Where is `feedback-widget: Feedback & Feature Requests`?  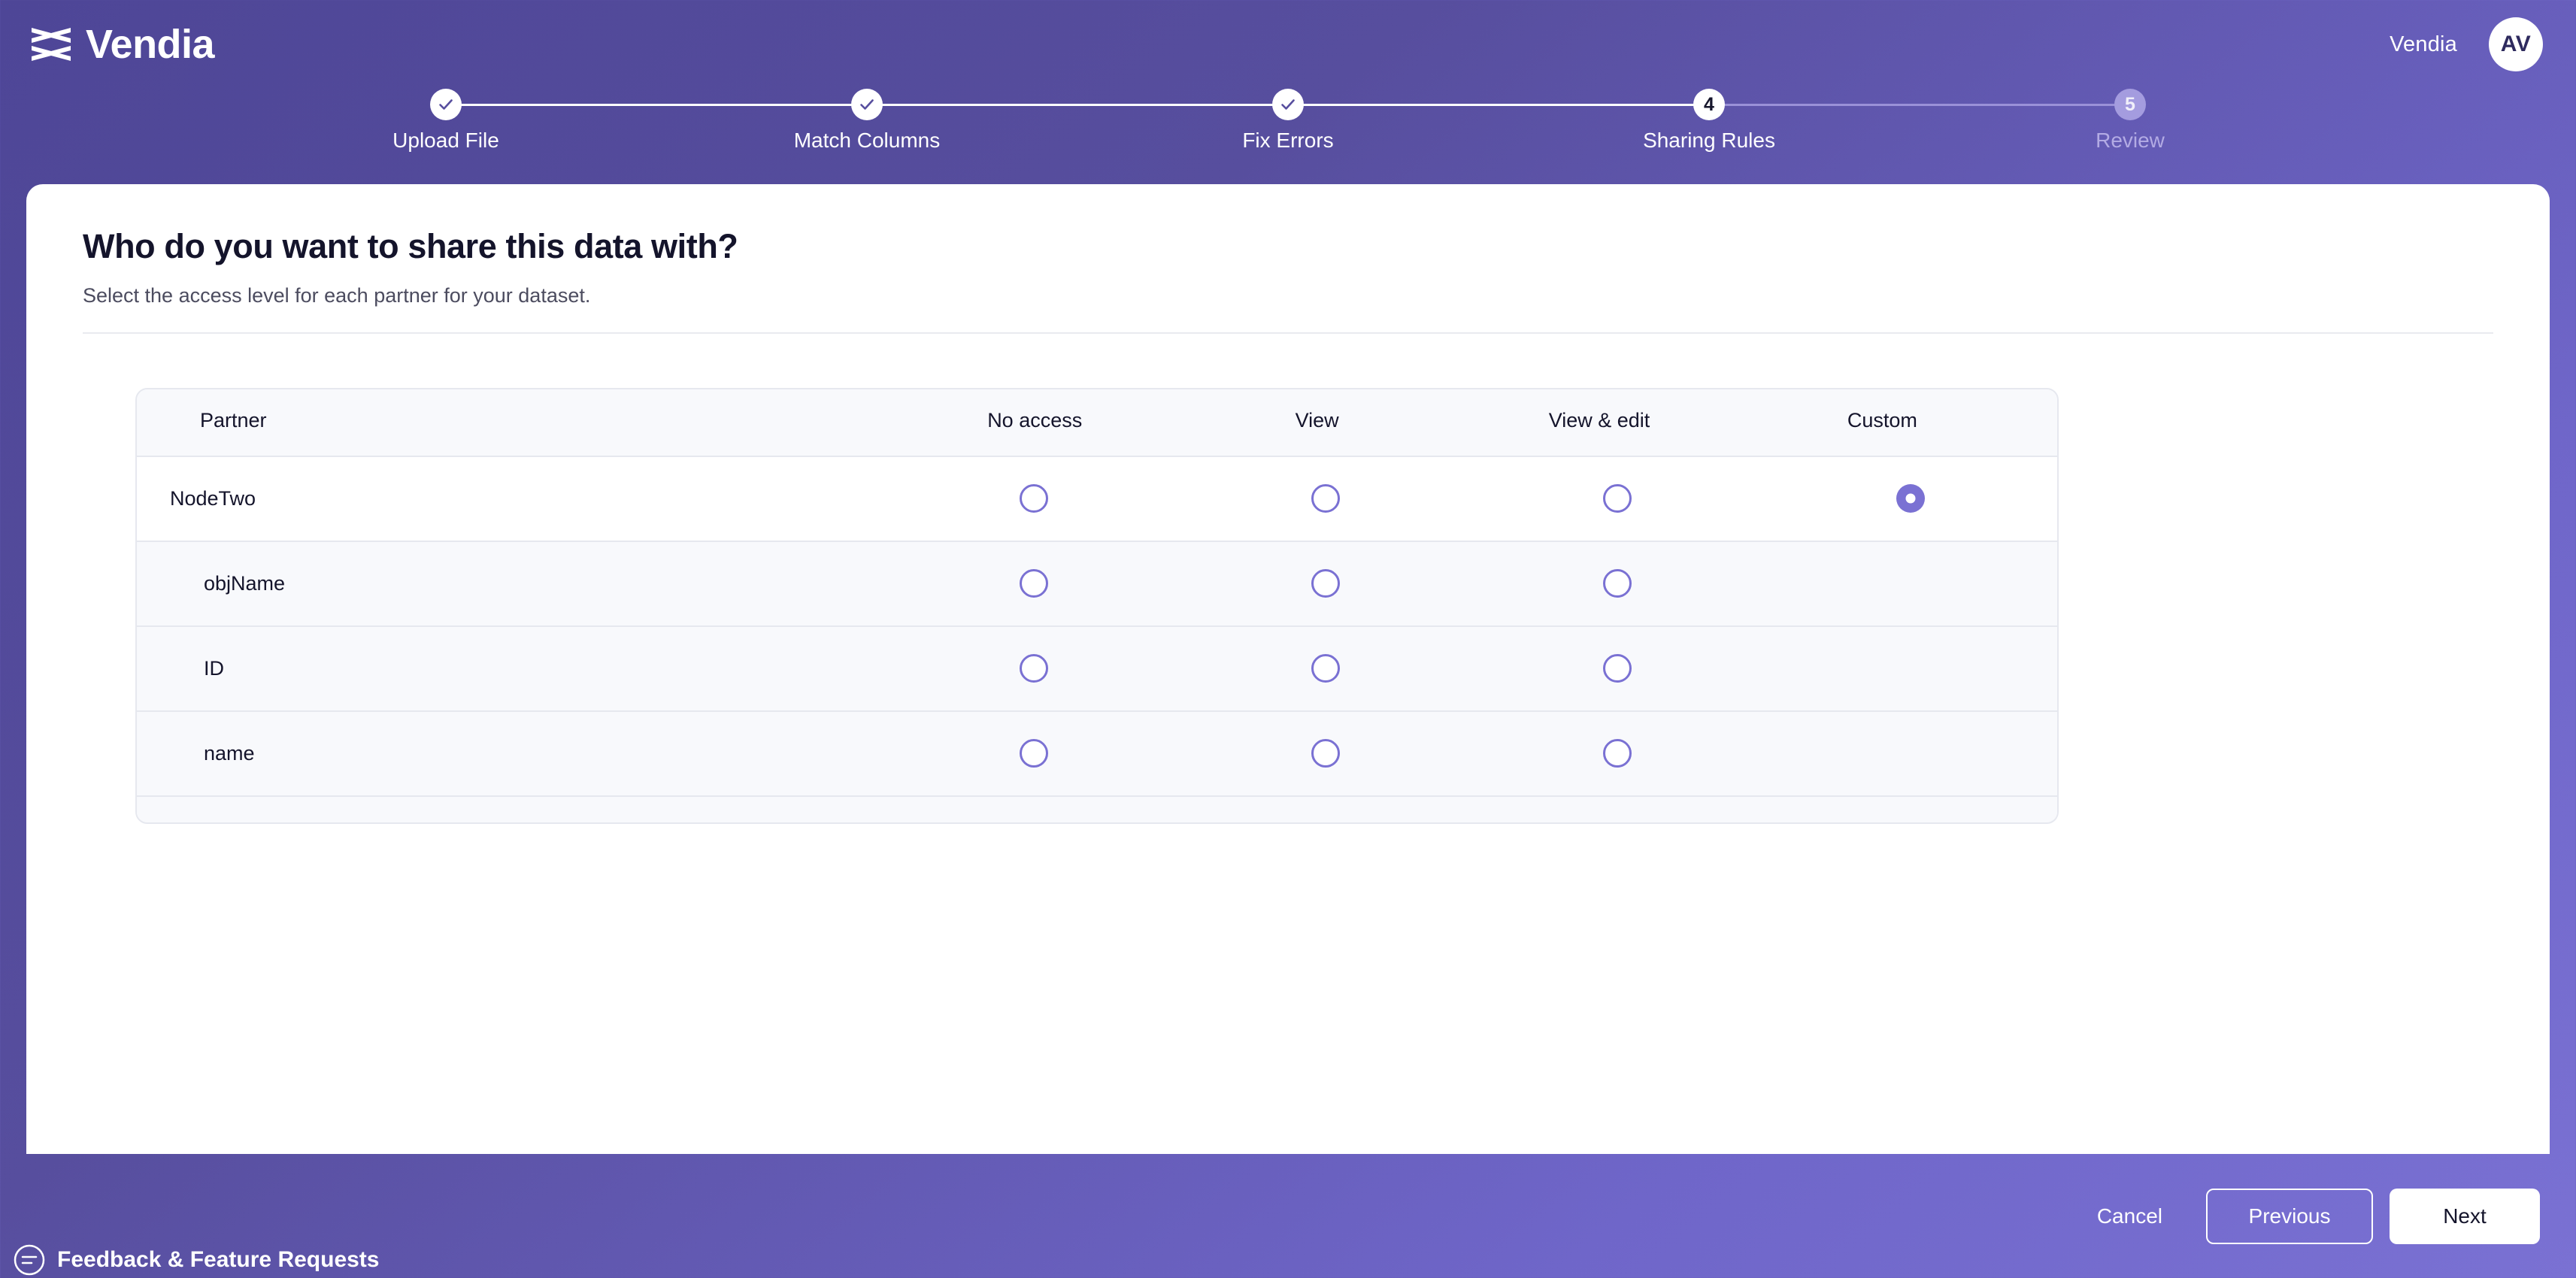
feedback-widget: Feedback & Feature Requests is located at coordinates (196, 1260).